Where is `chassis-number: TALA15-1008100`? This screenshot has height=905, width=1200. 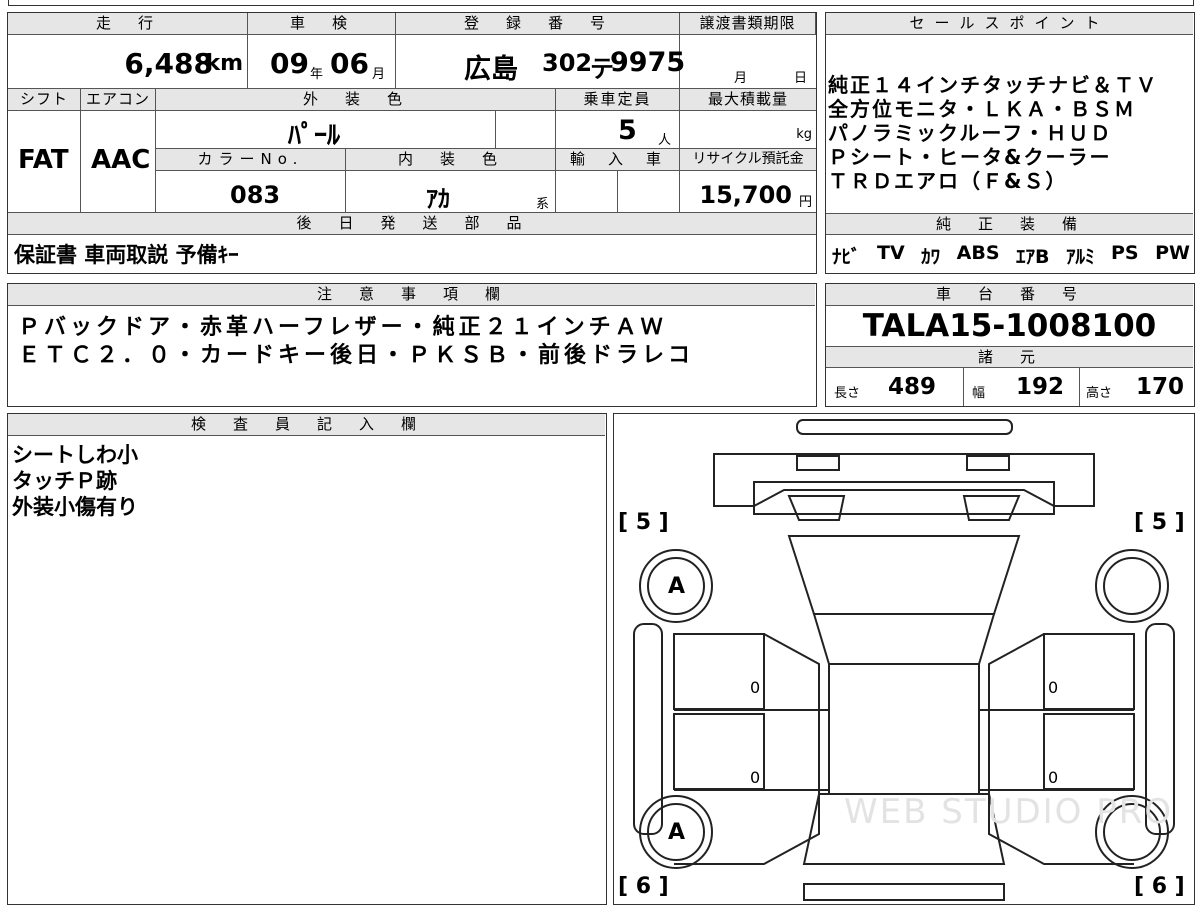
chassis-number: TALA15-1008100 is located at coordinates (1009, 326).